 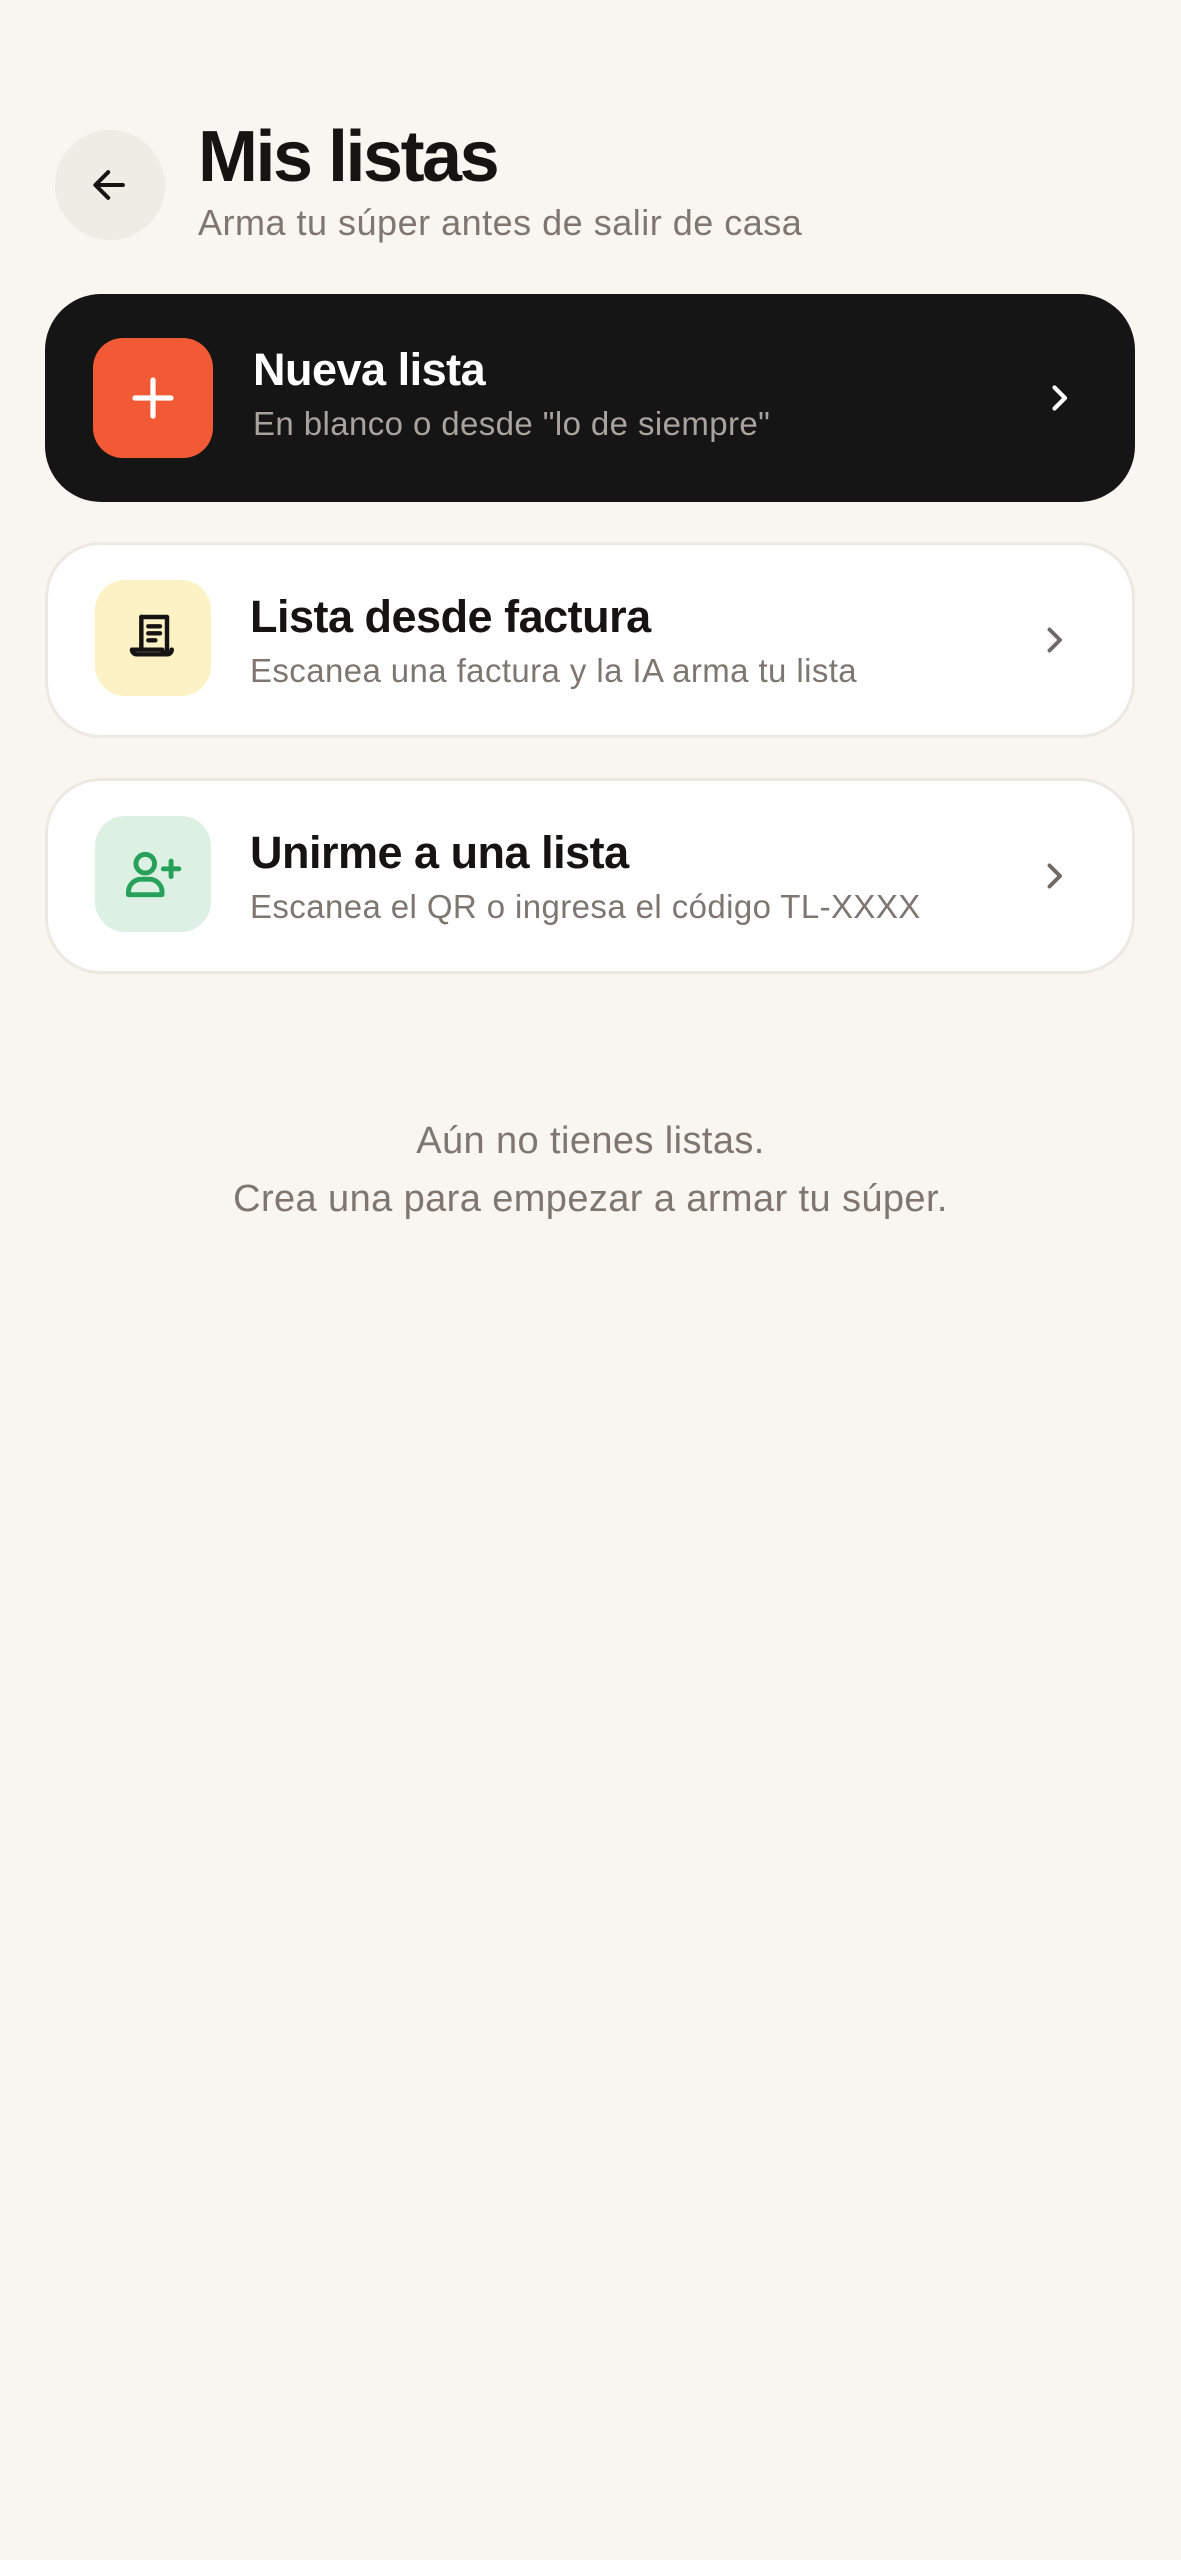 I want to click on user-plus-icon, so click(x=154, y=874).